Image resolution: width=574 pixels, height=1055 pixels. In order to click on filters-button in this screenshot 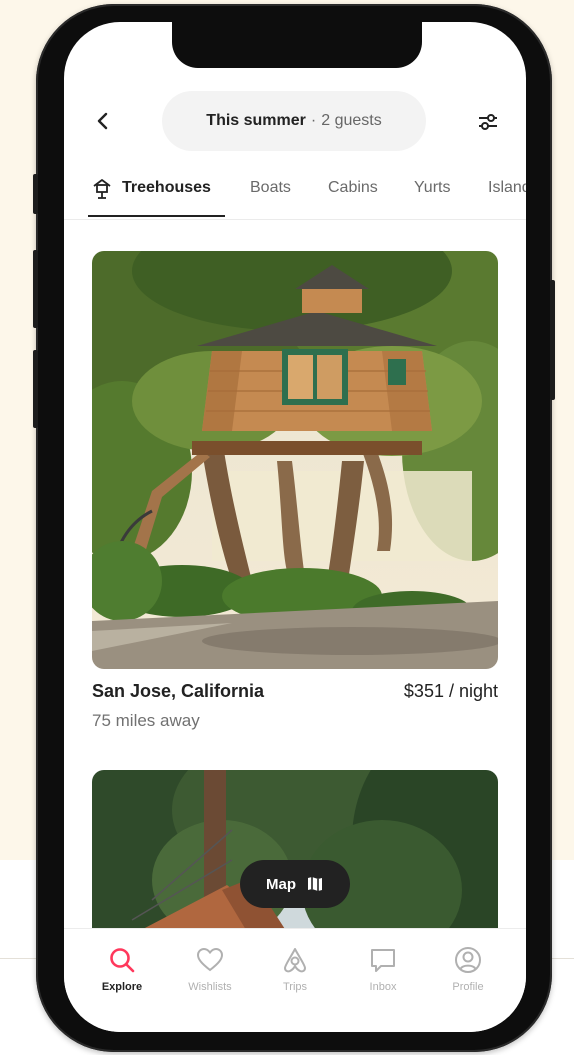, I will do `click(488, 122)`.